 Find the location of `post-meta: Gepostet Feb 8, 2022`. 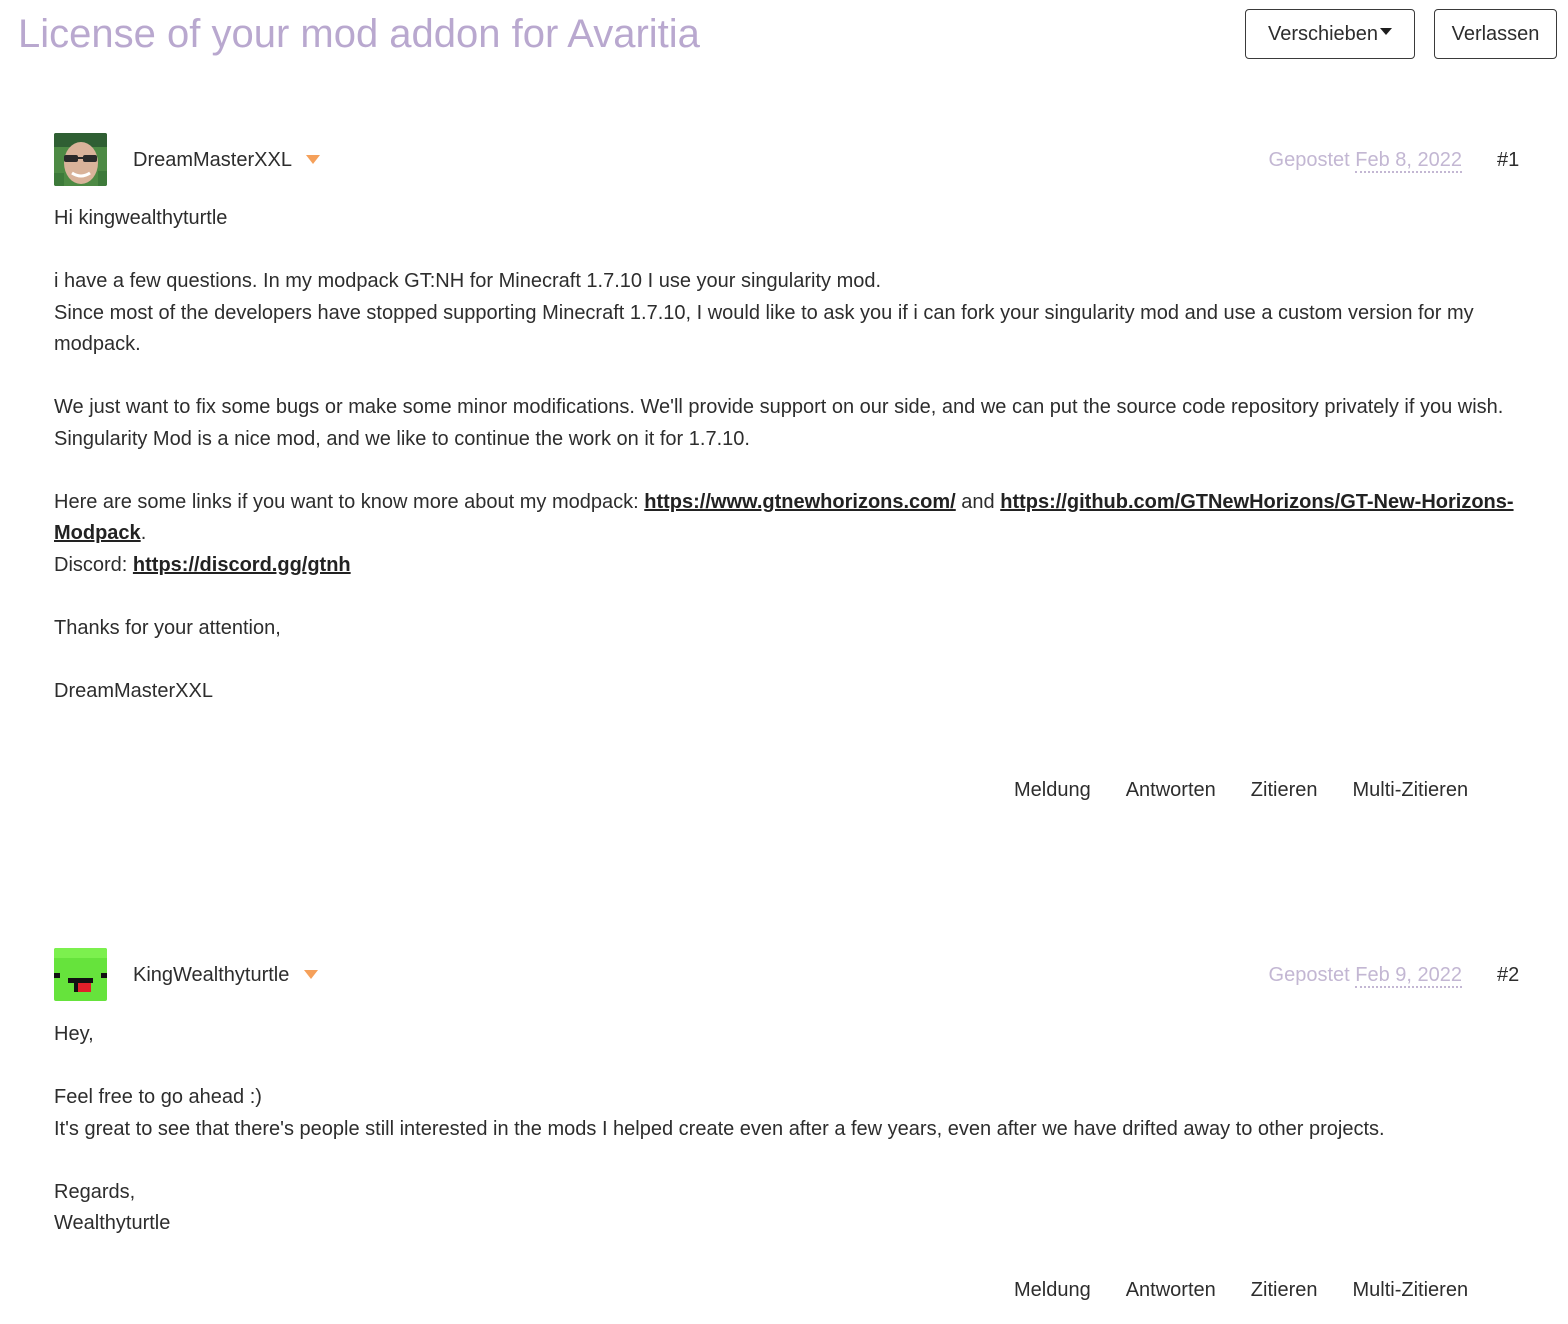

post-meta: Gepostet Feb 8, 2022 is located at coordinates (1365, 160).